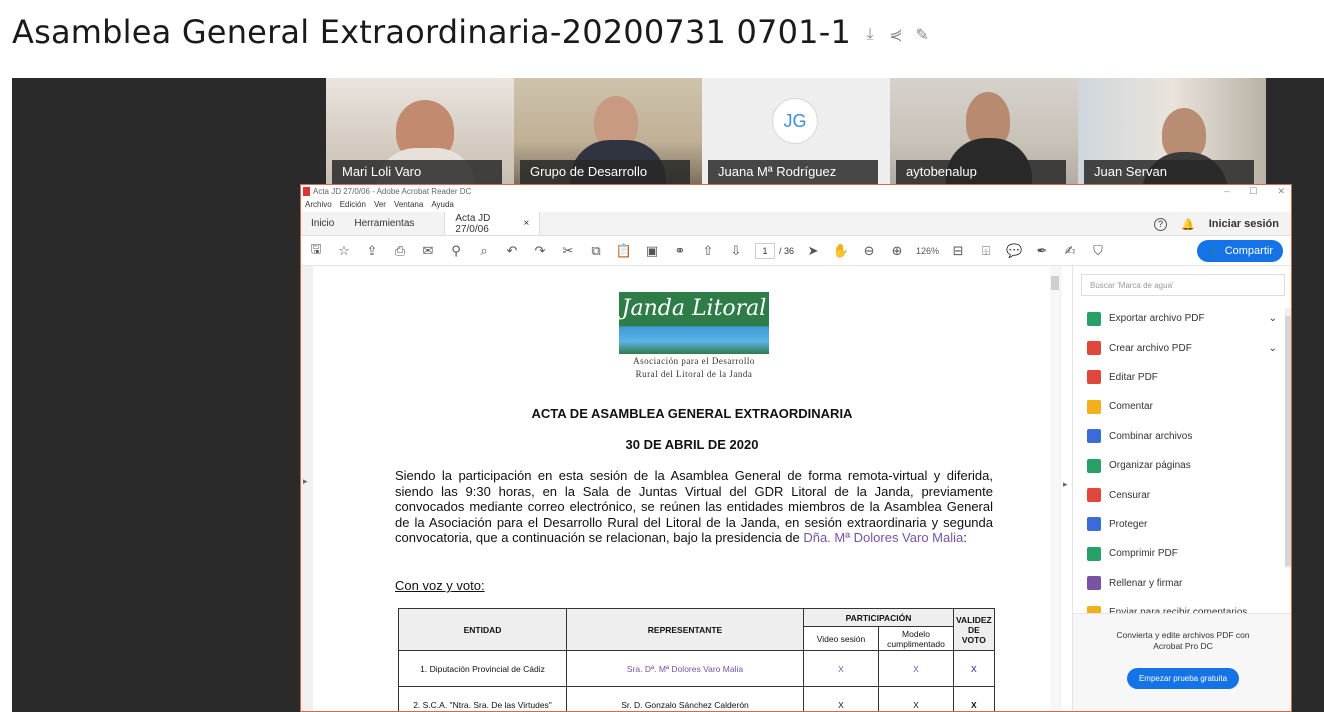  I want to click on zoom-out-icon: ⊖, so click(869, 251).